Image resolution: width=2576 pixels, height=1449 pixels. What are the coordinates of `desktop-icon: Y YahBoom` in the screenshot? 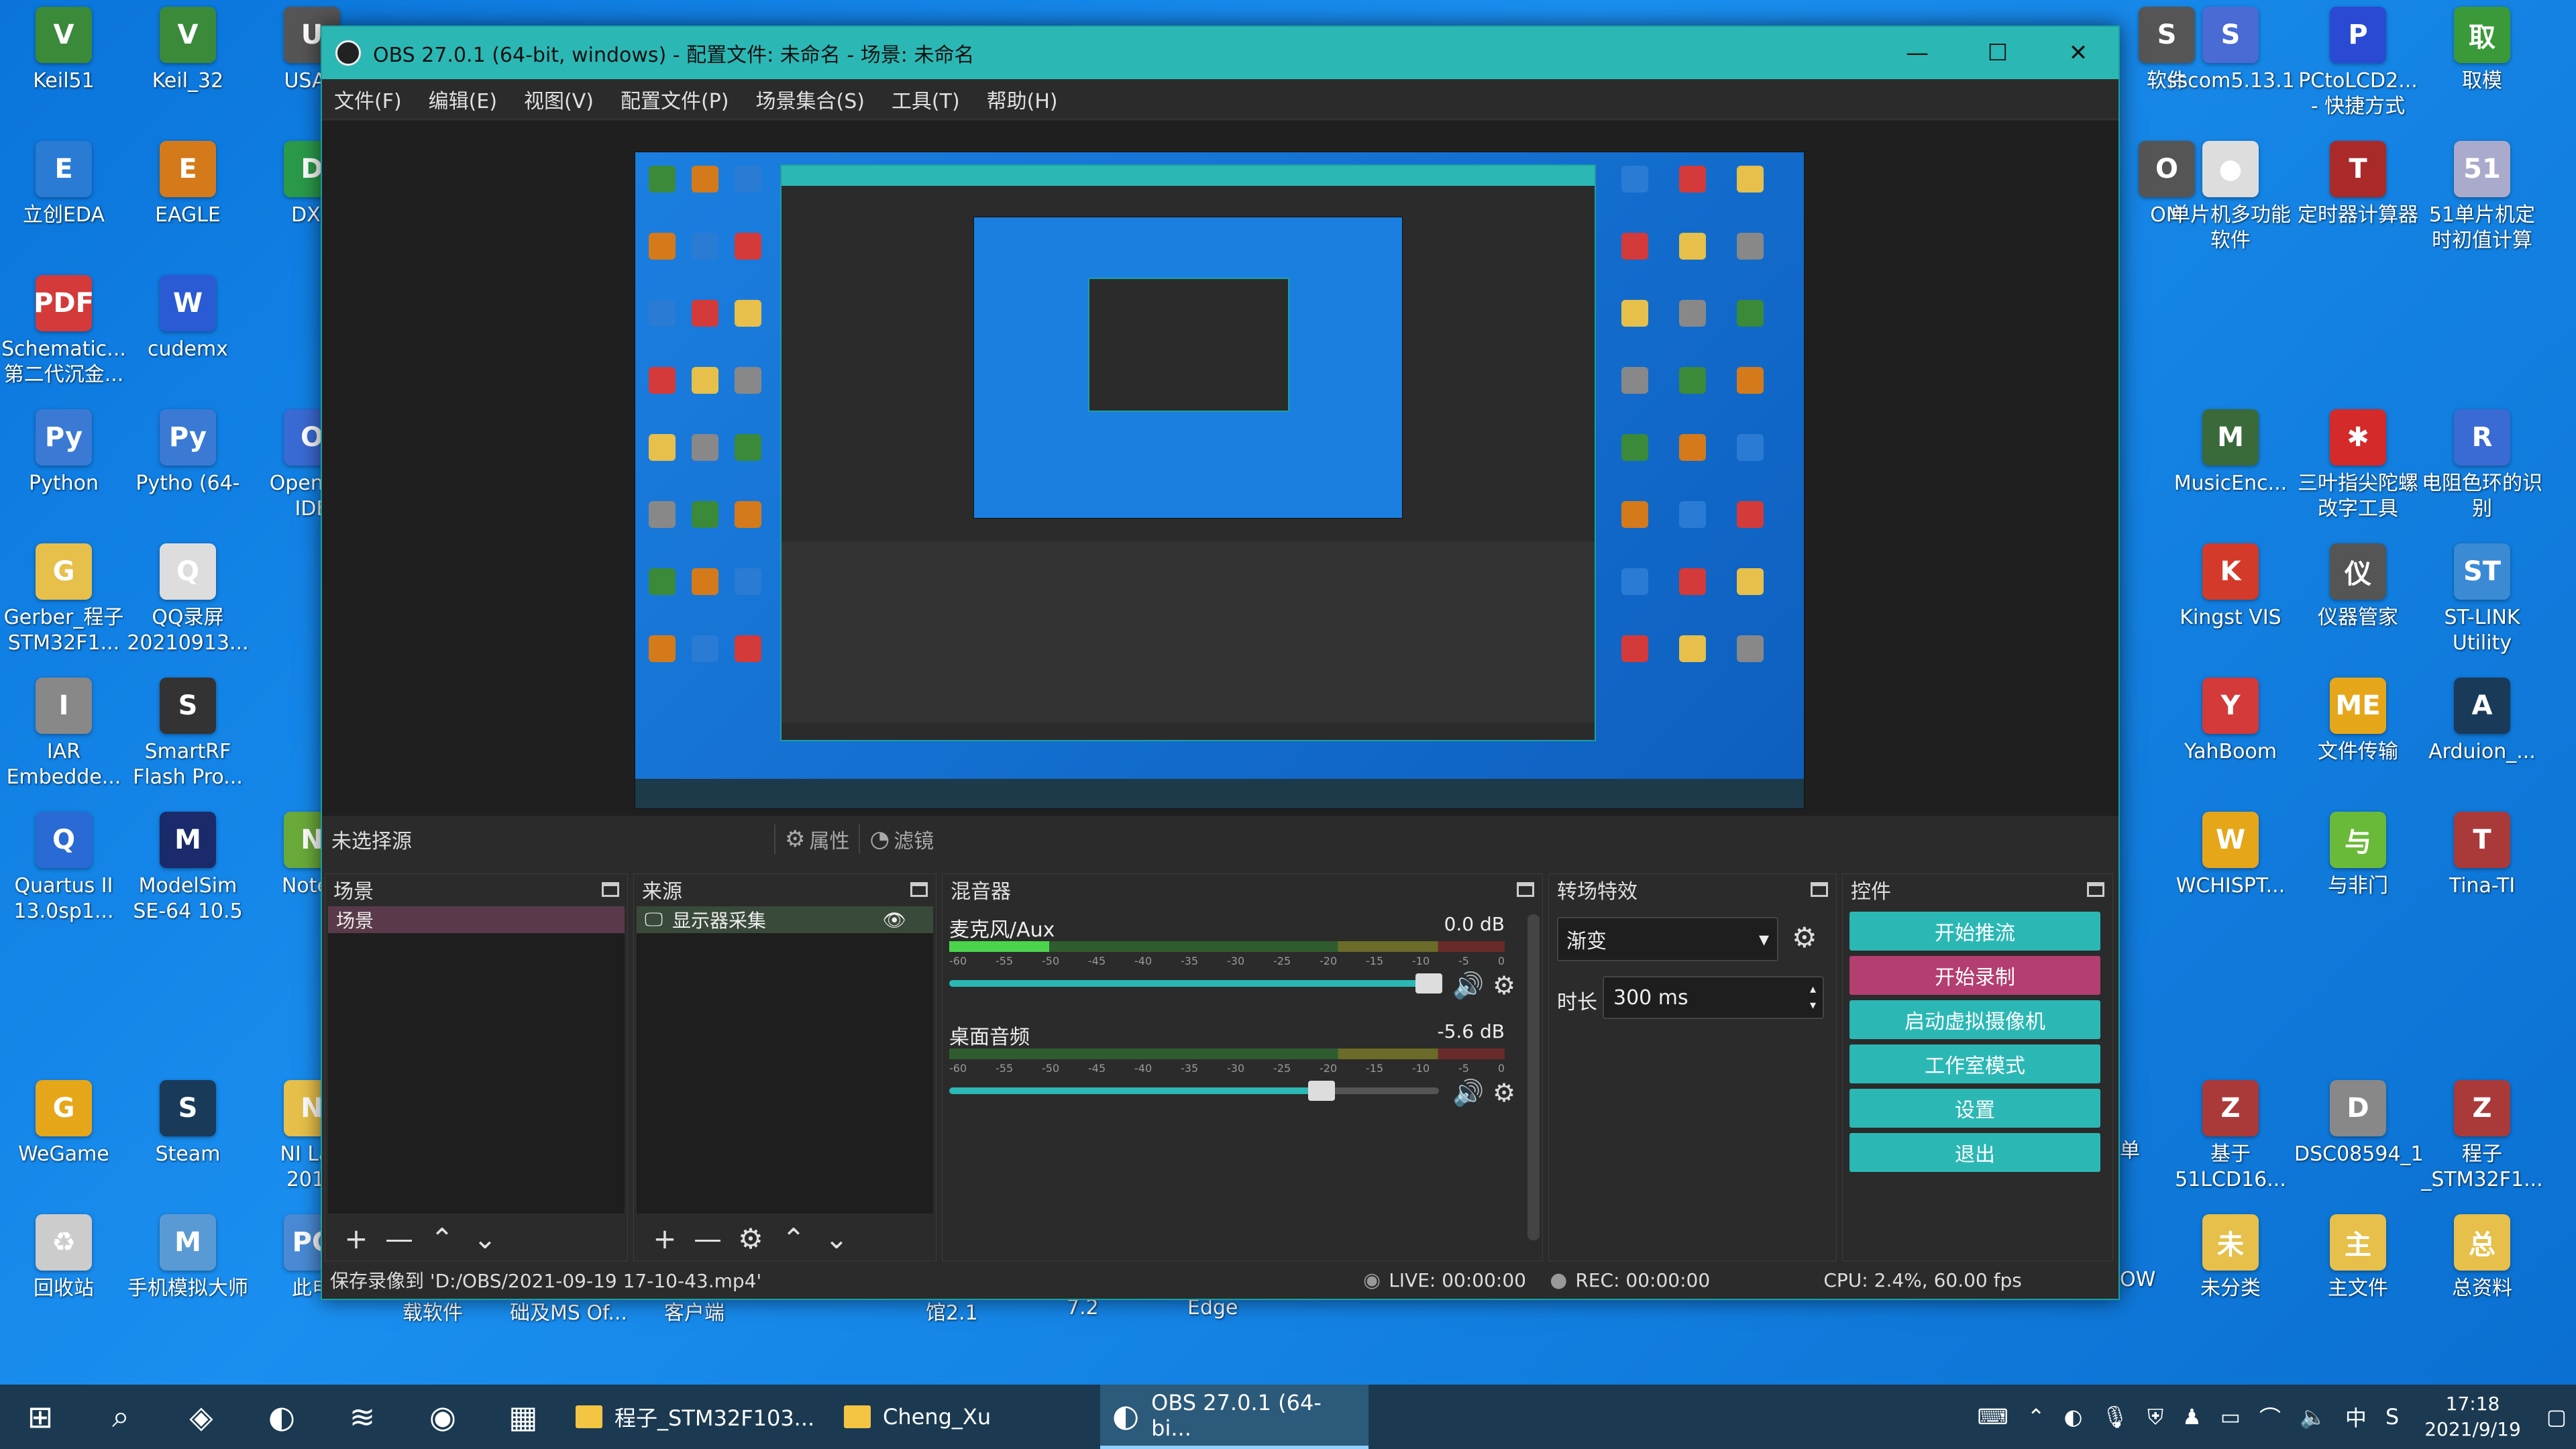 It's located at (2230, 721).